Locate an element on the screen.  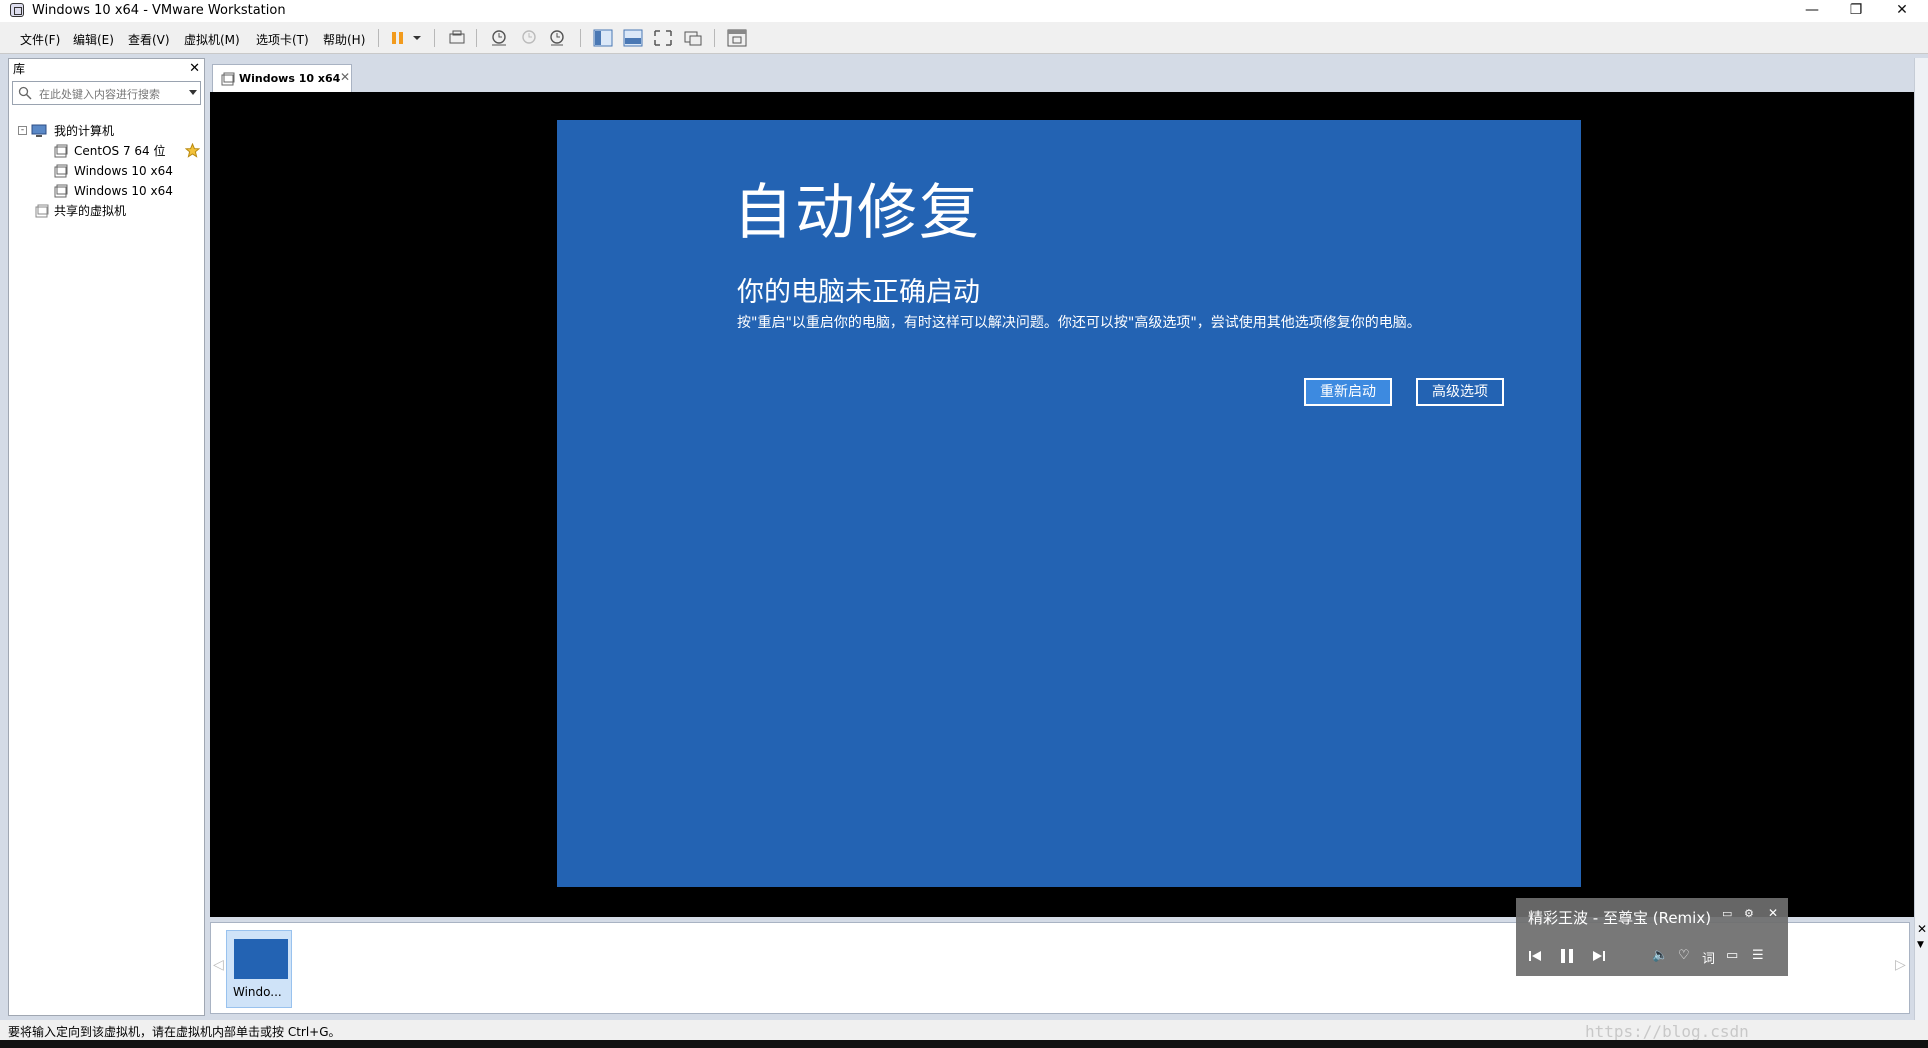
restart-button: 重新启动 is located at coordinates (1348, 392).